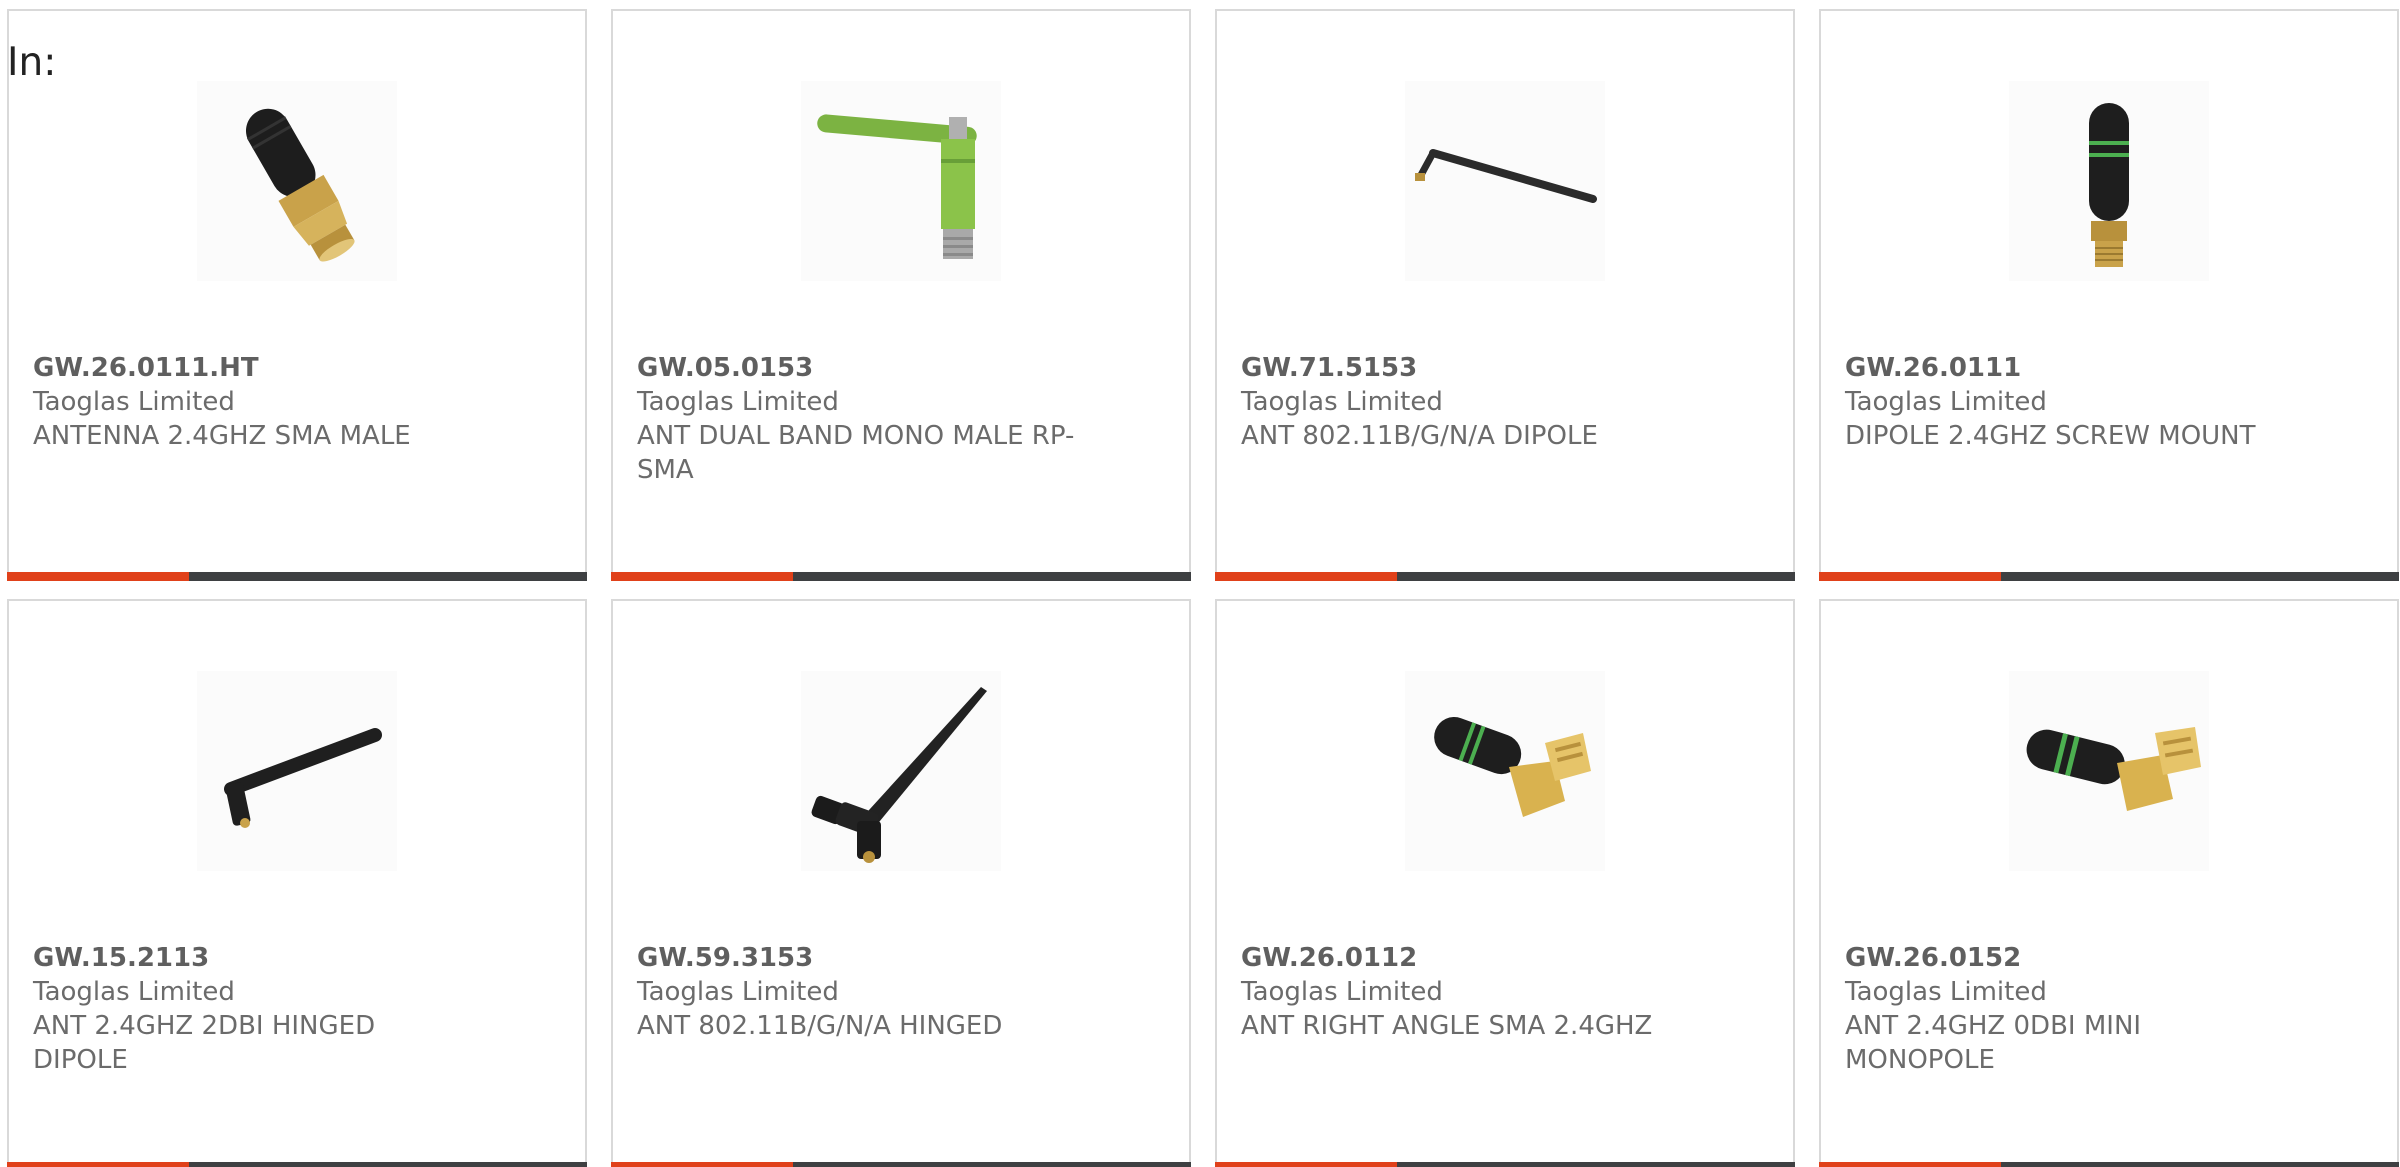 This screenshot has width=2400, height=1167. Describe the element at coordinates (204, 1043) in the screenshot. I see `product-description: ANT 2.4GHZ 2DBI HINGED DIPOLE` at that location.